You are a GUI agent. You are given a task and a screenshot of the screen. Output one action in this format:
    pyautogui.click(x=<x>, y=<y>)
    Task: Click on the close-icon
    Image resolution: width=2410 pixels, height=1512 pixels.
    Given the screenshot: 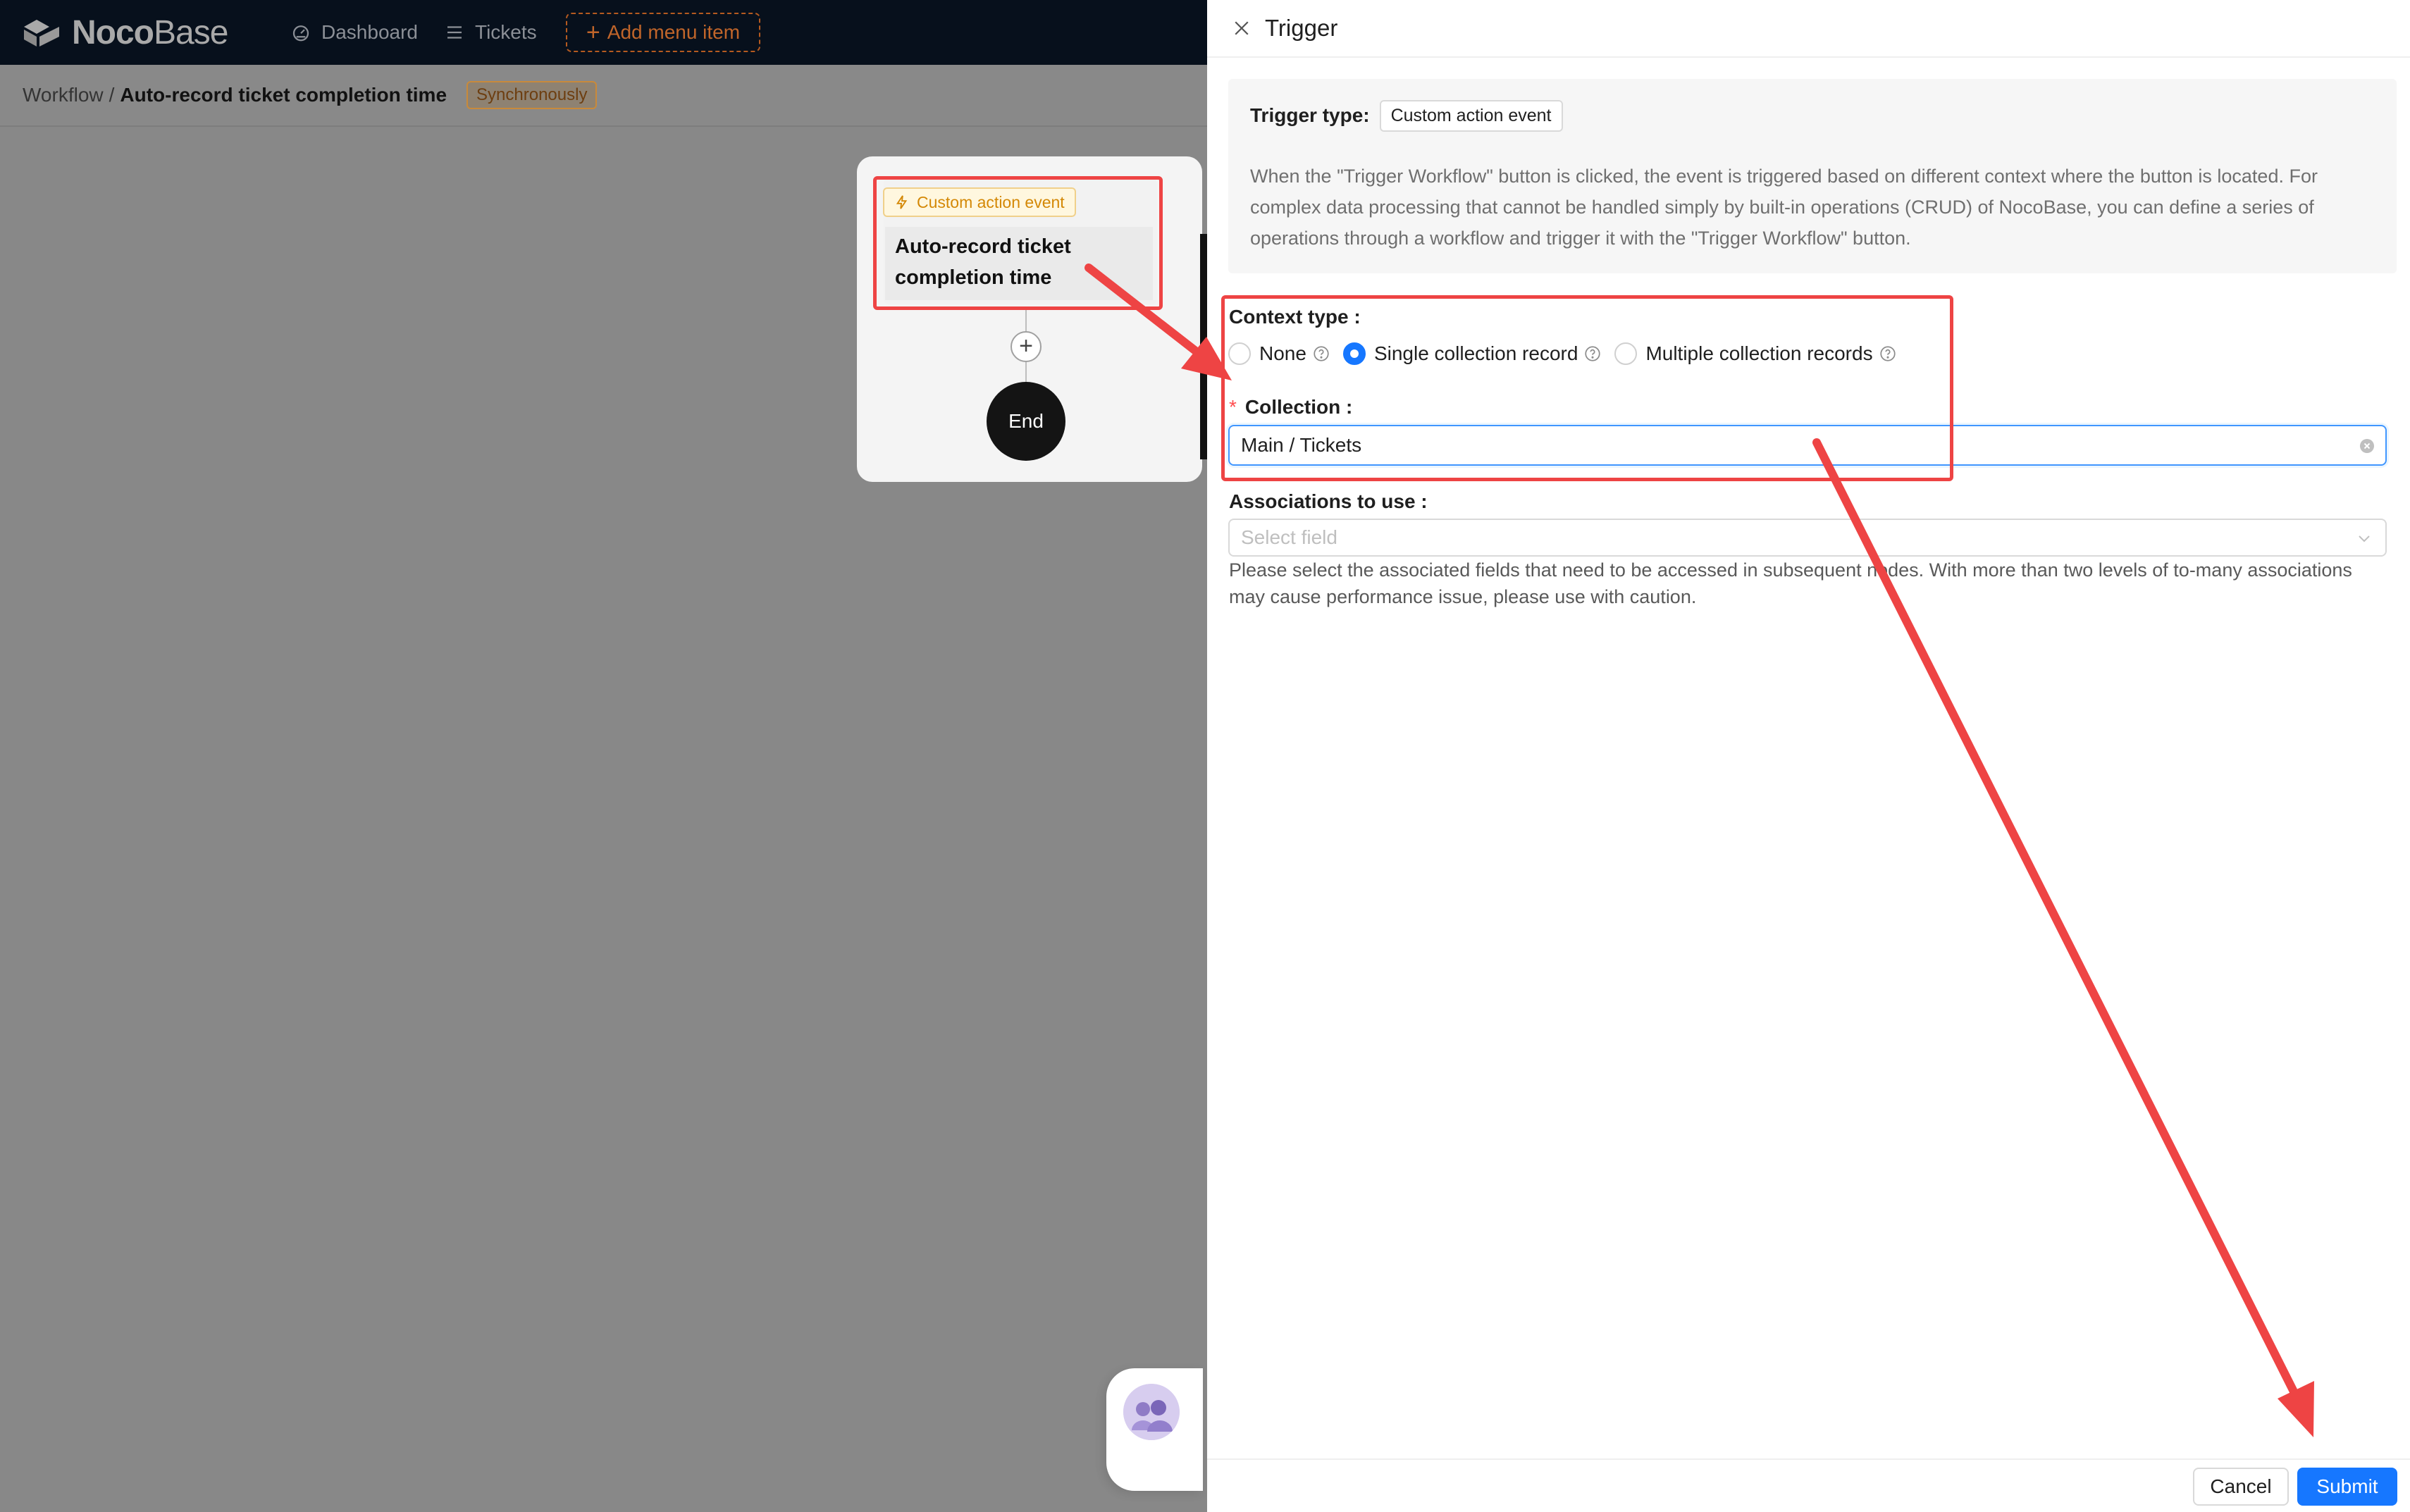 What is the action you would take?
    pyautogui.click(x=1241, y=28)
    